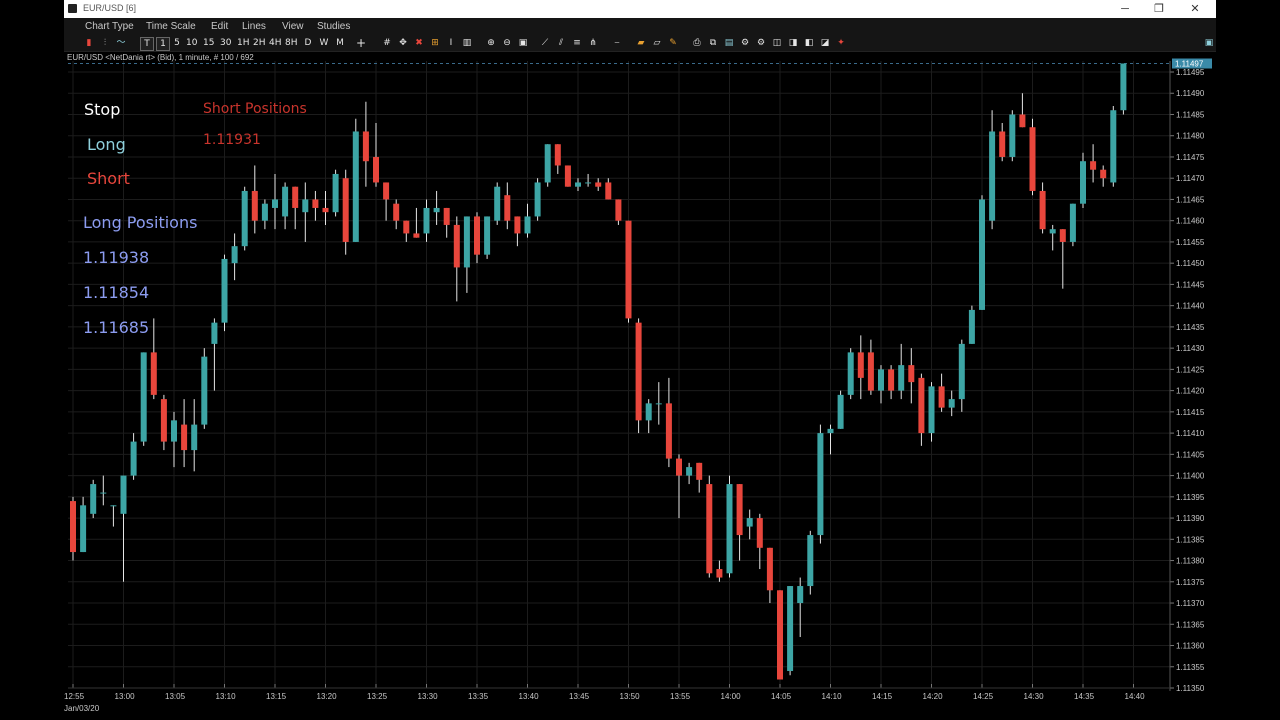 The height and width of the screenshot is (720, 1280). I want to click on print-icon: ⎙, so click(697, 43).